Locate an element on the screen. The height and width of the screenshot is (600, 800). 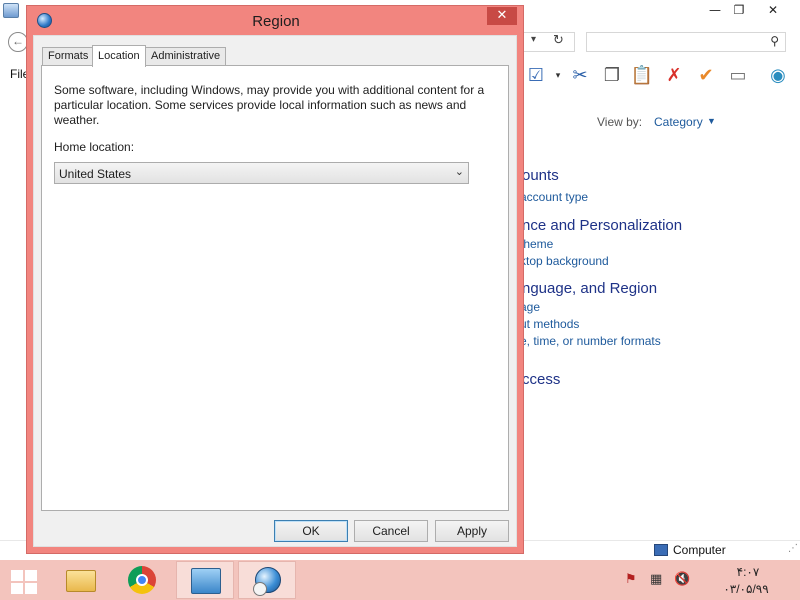
status-text: Computer is located at coordinates (699, 550).